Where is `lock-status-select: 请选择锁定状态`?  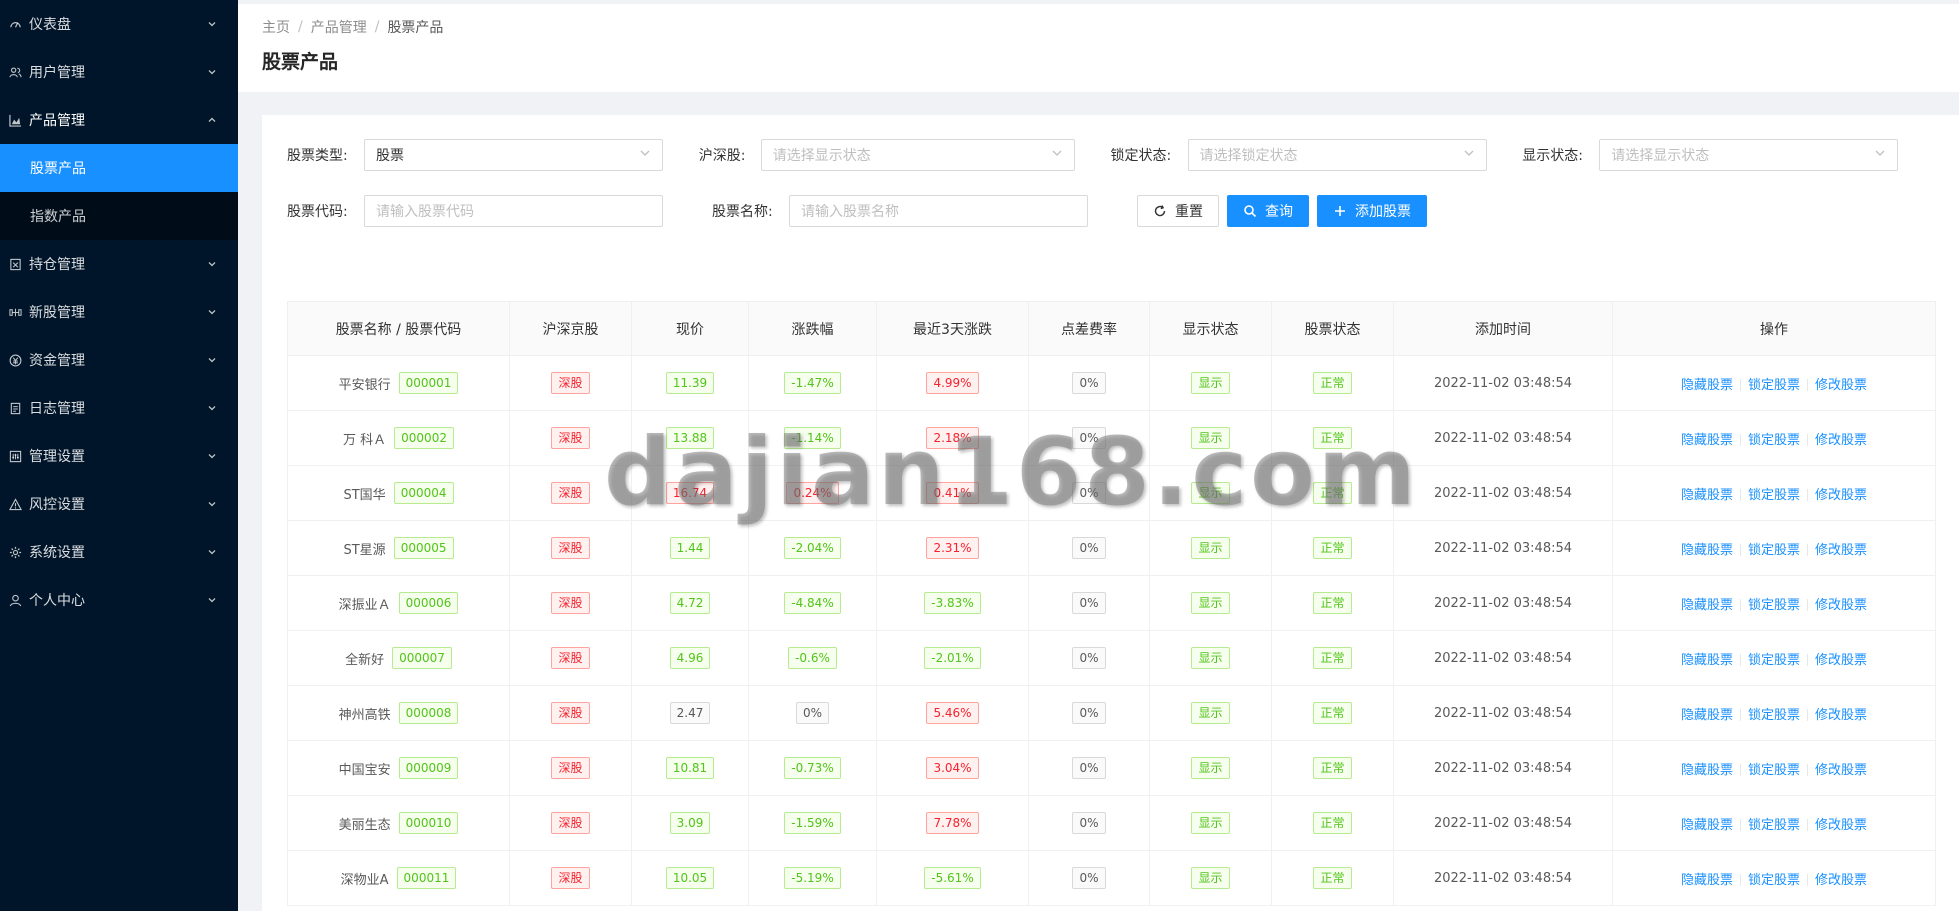
lock-status-select: 请选择锁定状态 is located at coordinates (1337, 155).